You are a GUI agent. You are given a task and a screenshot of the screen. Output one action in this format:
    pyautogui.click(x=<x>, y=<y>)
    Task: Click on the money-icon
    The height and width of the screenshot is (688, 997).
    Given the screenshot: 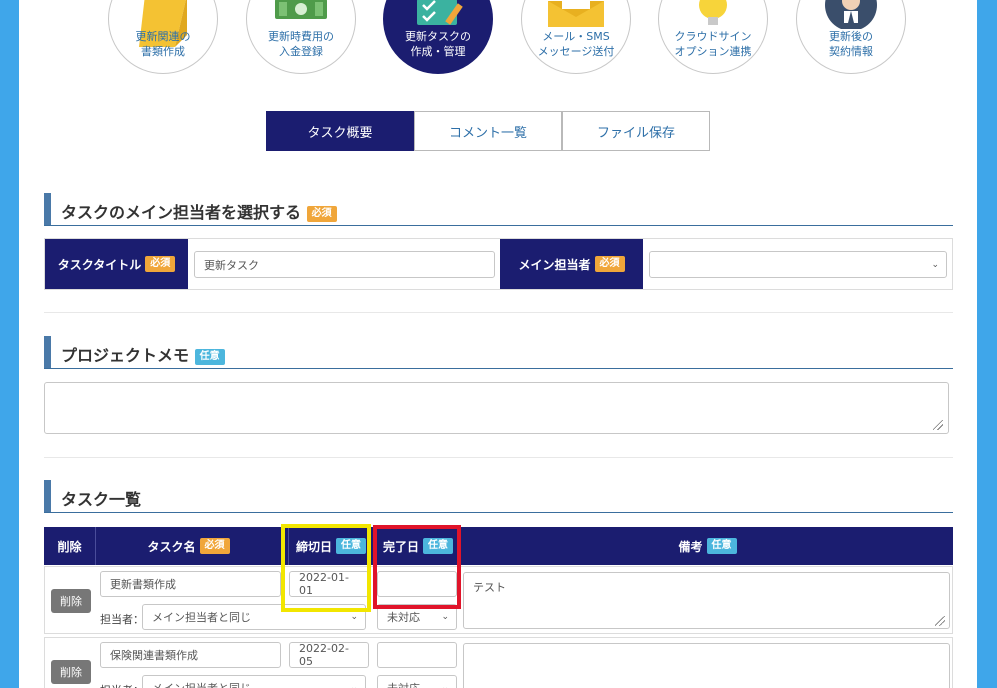 What is the action you would take?
    pyautogui.click(x=301, y=9)
    